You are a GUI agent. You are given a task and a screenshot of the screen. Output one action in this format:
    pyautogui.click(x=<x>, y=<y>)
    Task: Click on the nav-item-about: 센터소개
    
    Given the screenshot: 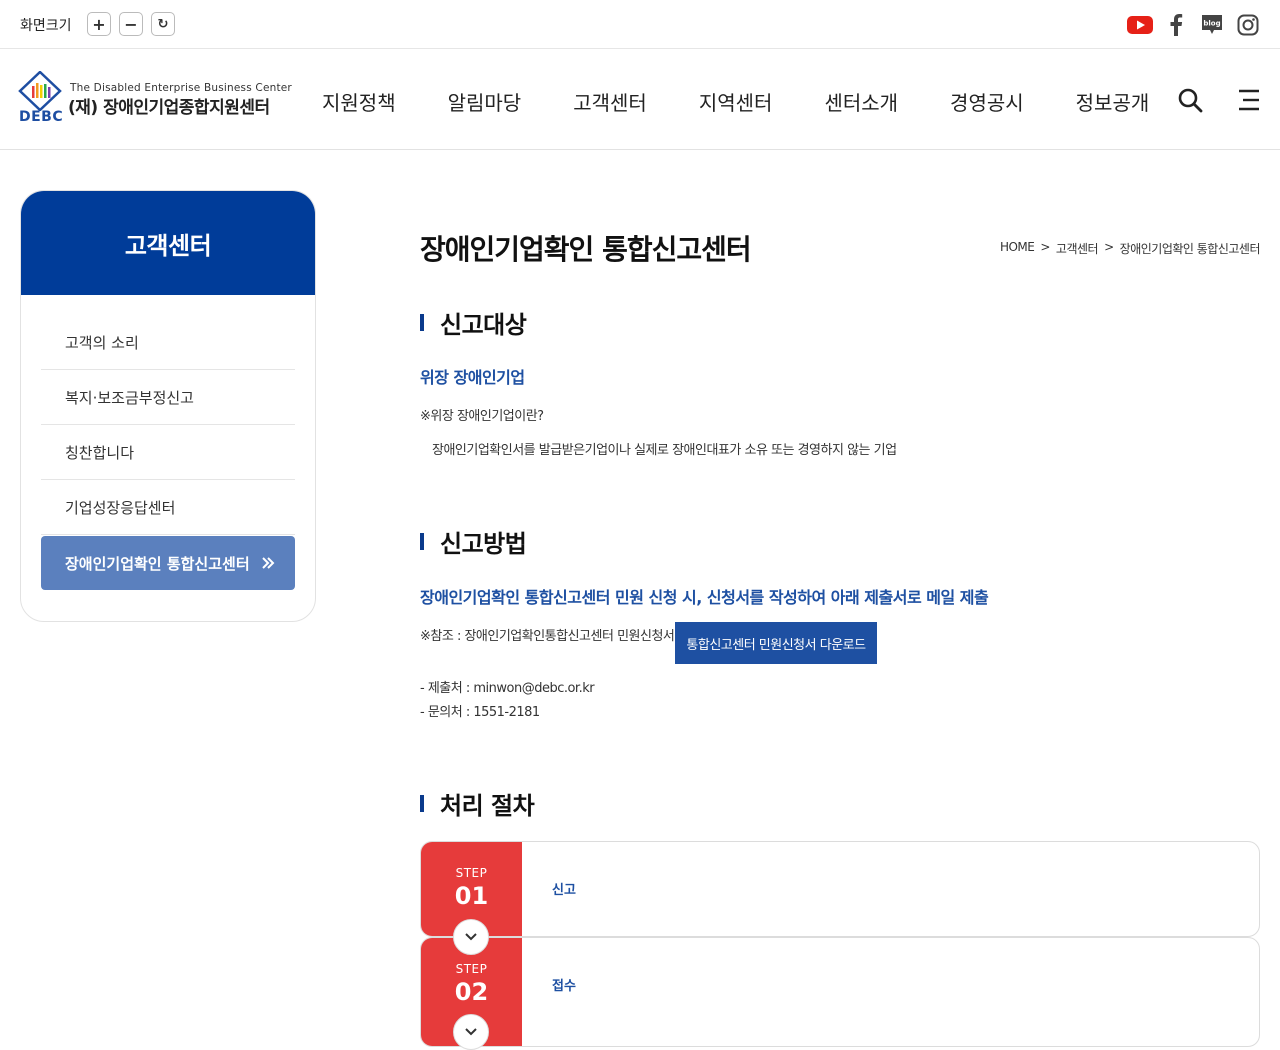 What is the action you would take?
    pyautogui.click(x=861, y=101)
    